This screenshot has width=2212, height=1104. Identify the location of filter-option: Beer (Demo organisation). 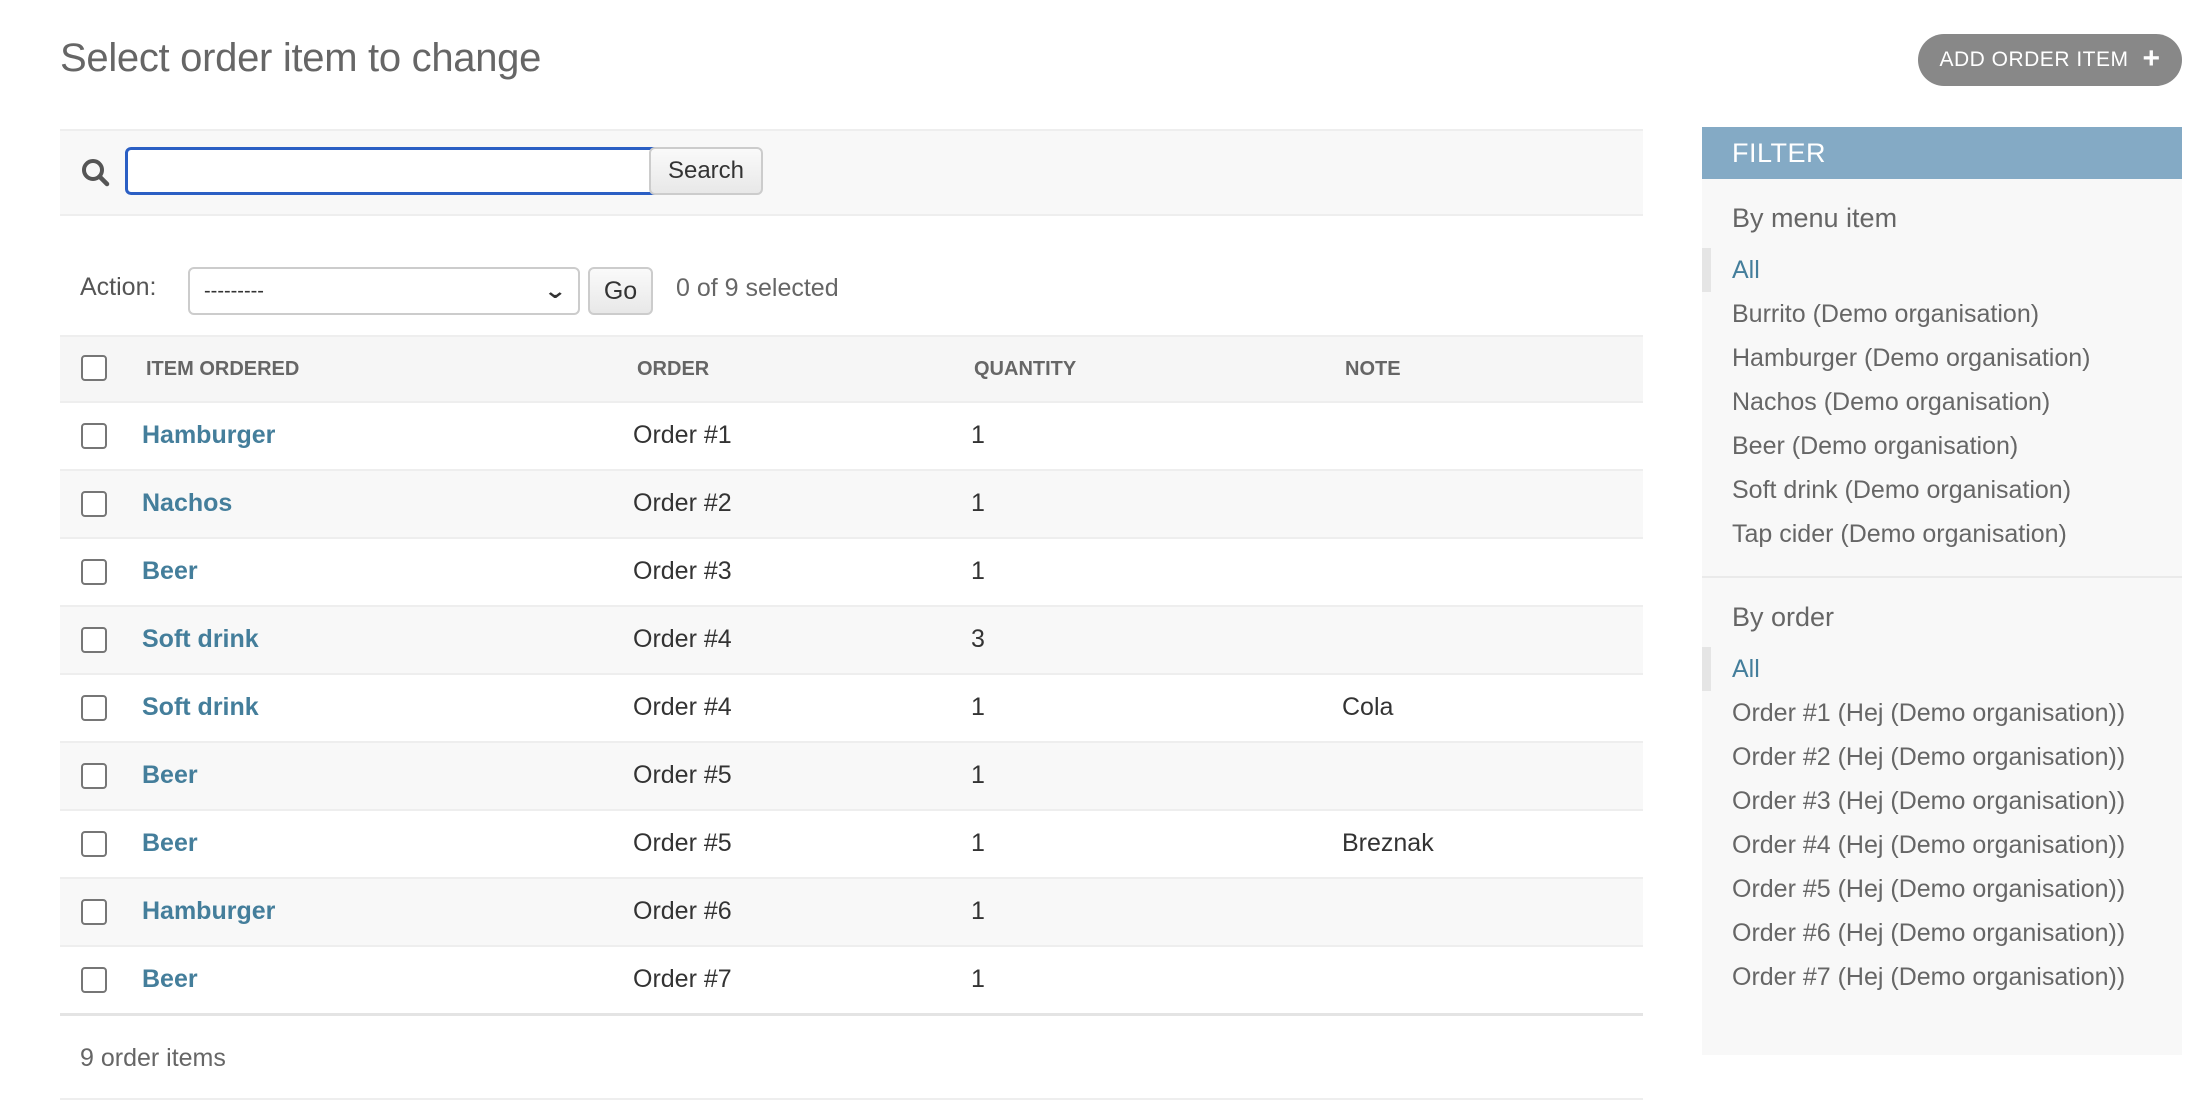
(1942, 446).